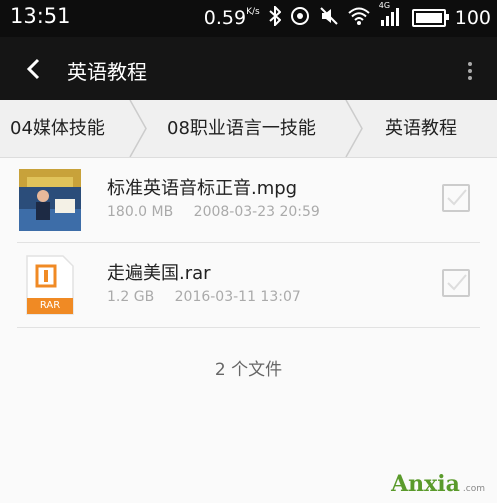  I want to click on rar-badge: RAR, so click(50, 305).